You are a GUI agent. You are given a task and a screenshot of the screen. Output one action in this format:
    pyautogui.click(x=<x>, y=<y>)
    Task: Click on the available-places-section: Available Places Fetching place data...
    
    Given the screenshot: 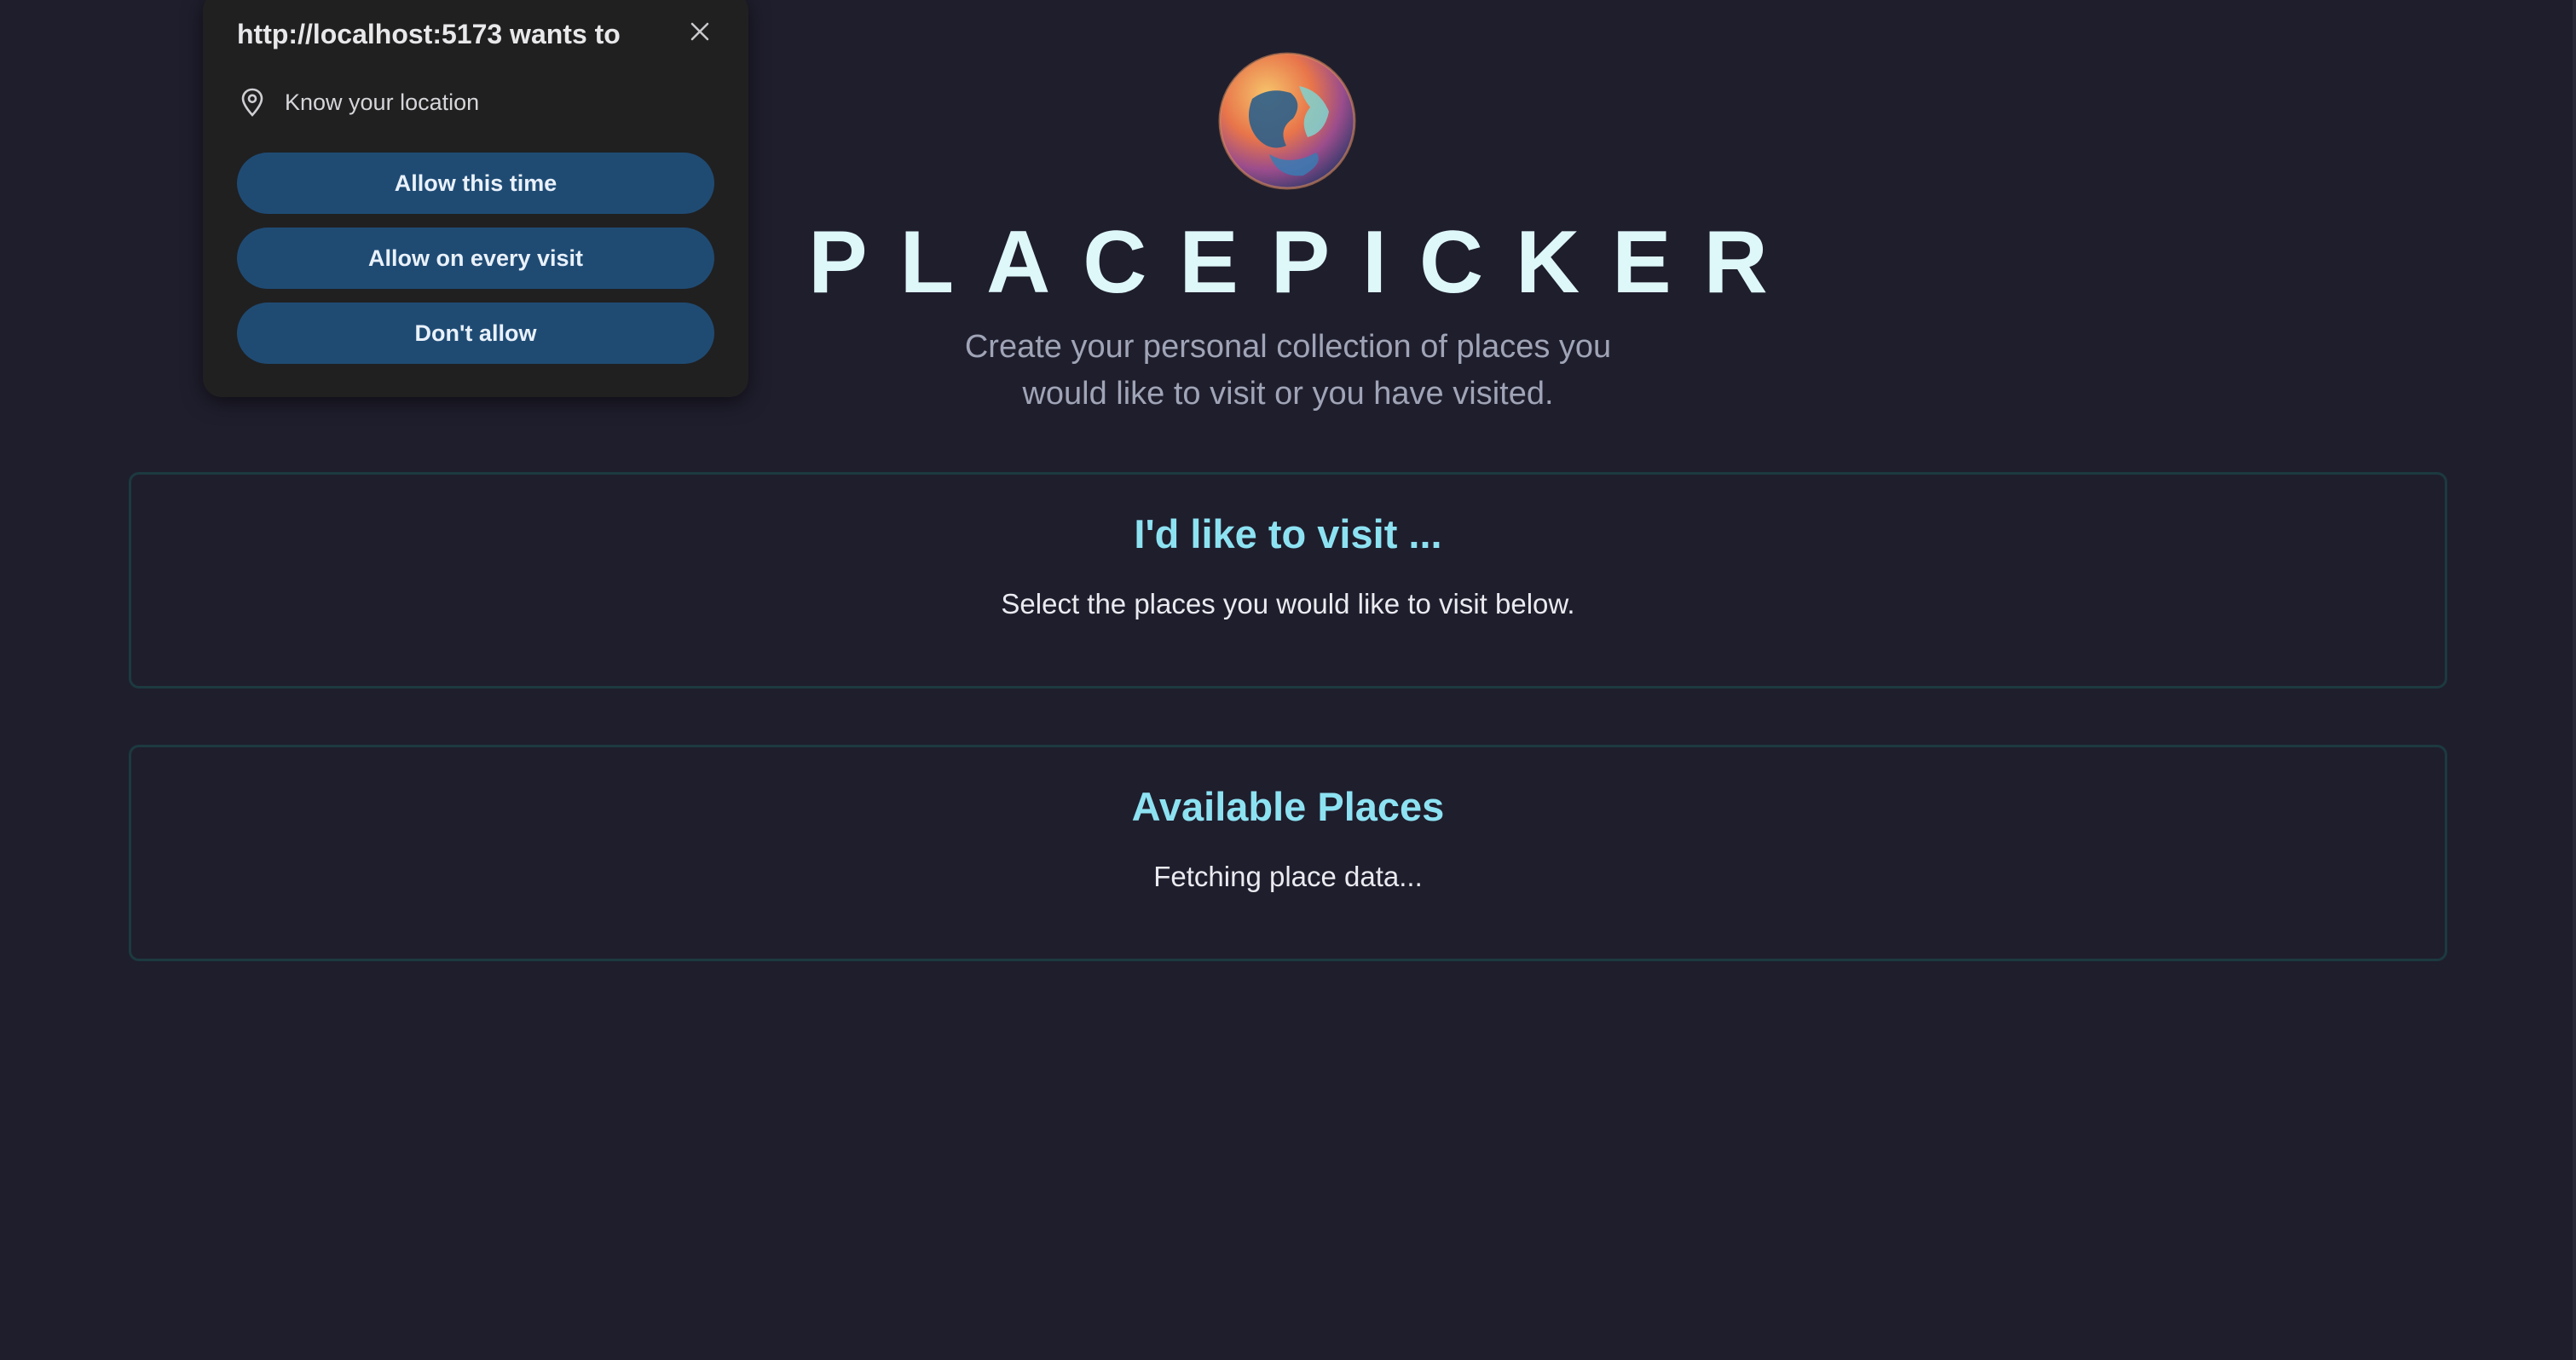 What is the action you would take?
    pyautogui.click(x=1288, y=853)
    